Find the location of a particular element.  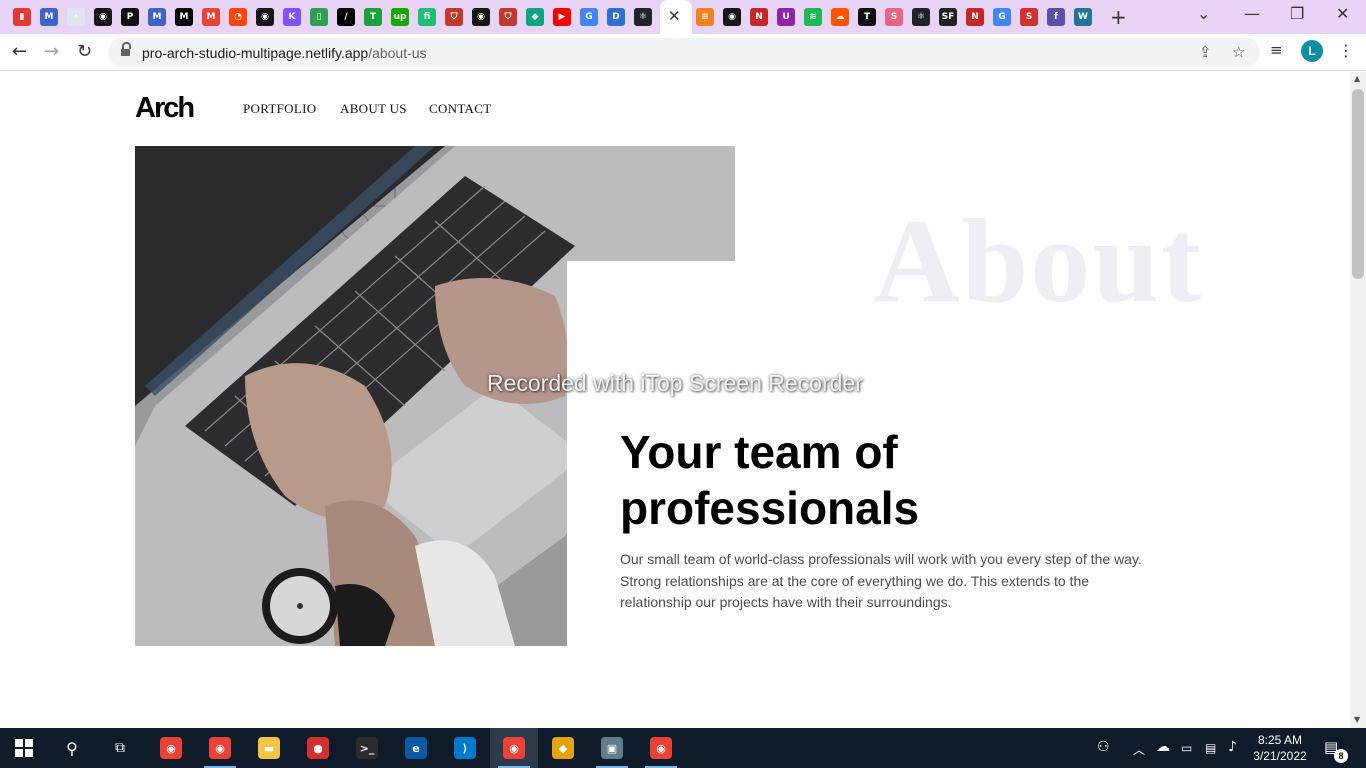

scroll-down-icon: ▼ is located at coordinates (1357, 719).